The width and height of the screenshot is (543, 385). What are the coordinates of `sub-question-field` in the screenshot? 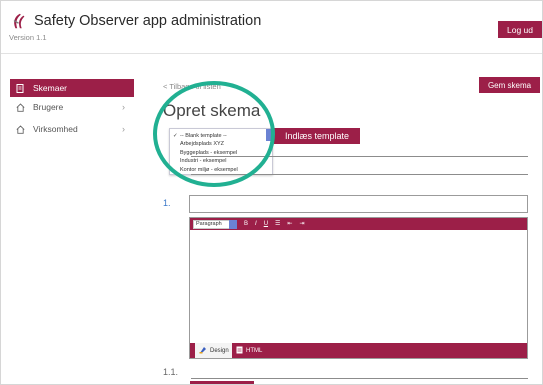 It's located at (359, 378).